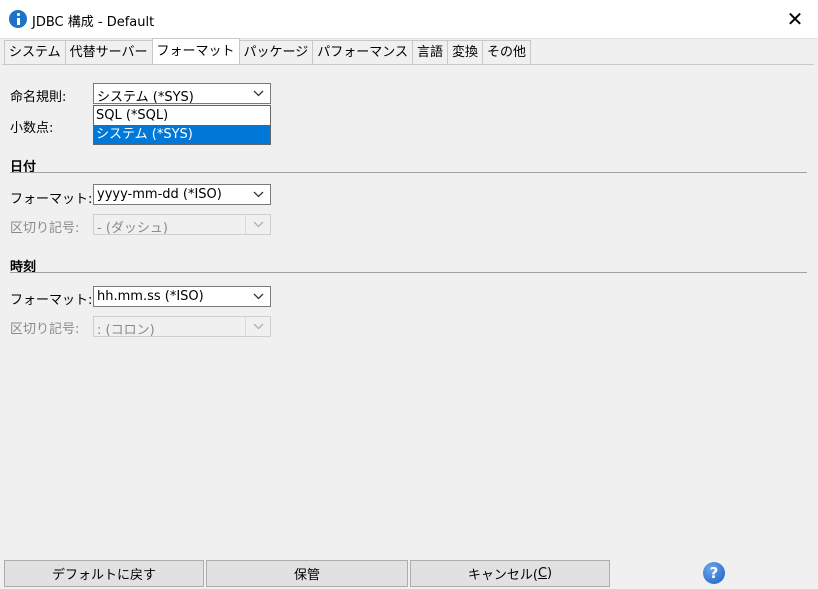 Image resolution: width=818 pixels, height=589 pixels. I want to click on tab-format: フォーマット, so click(195, 51).